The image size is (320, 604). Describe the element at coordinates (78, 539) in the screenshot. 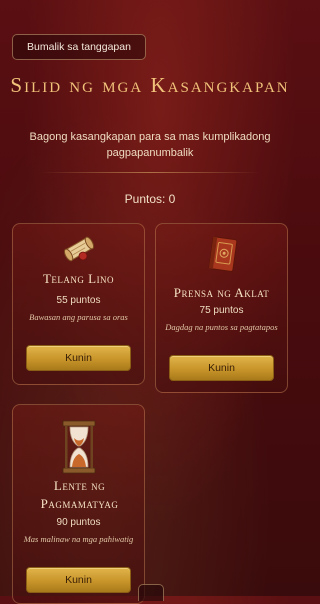

I see `tool-description: Mas malinaw na mga pahiwatig` at that location.